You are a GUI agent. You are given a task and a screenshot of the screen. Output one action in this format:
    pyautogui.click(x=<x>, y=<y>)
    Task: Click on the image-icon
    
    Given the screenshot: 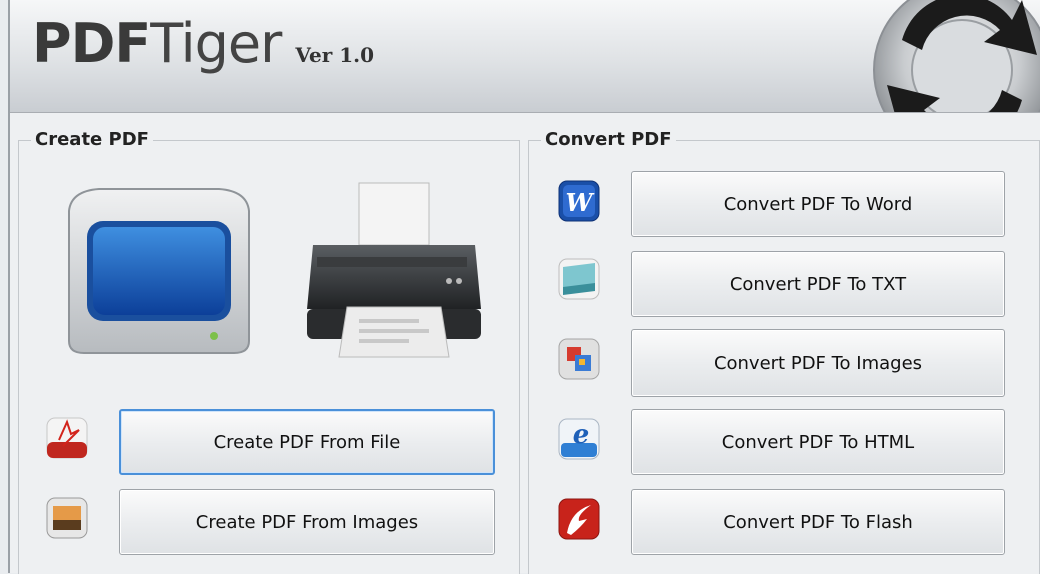 What is the action you would take?
    pyautogui.click(x=67, y=518)
    